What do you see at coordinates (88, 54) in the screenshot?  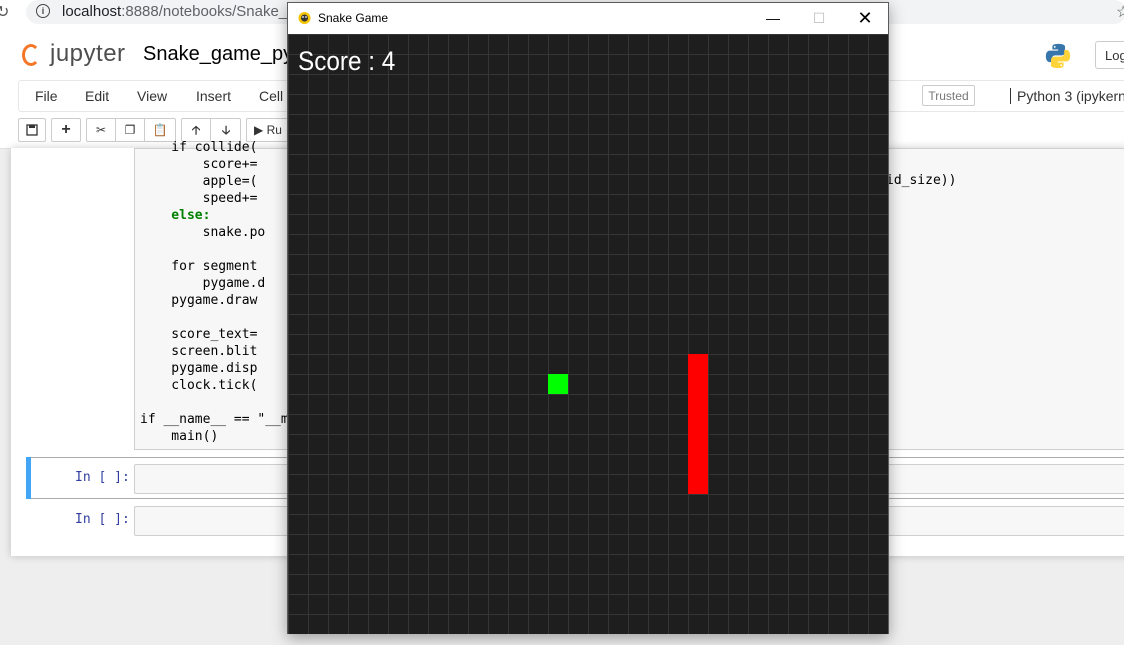 I see `jupyter-logo-text: jupyter` at bounding box center [88, 54].